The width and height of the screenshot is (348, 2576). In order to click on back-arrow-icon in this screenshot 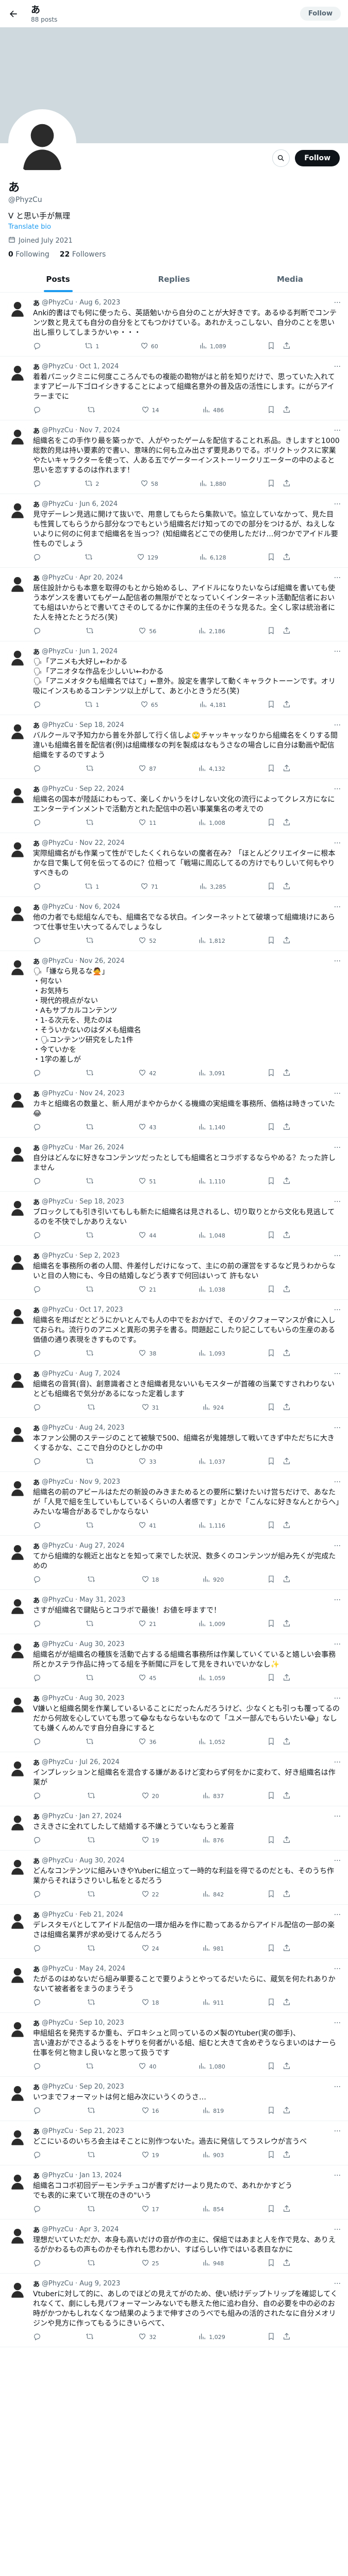, I will do `click(13, 14)`.